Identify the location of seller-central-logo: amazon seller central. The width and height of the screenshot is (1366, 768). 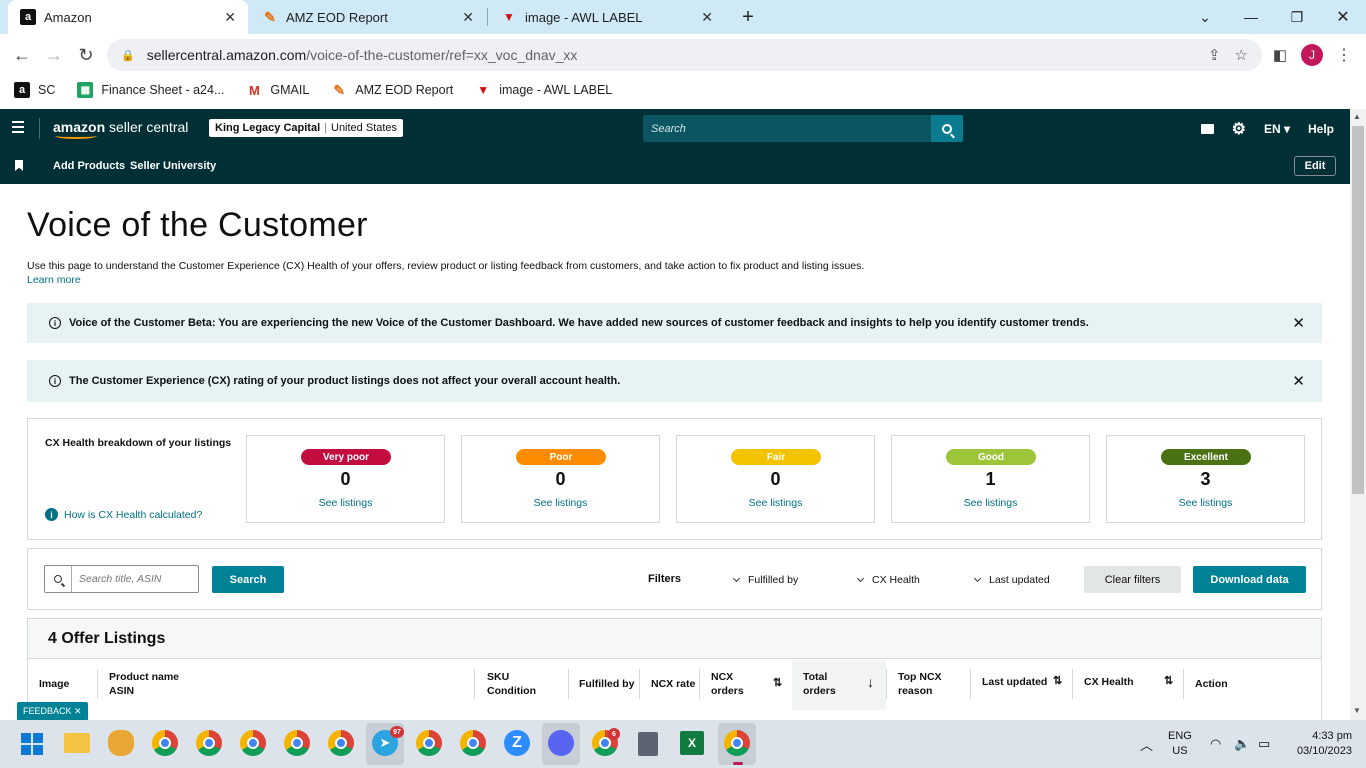
(120, 129).